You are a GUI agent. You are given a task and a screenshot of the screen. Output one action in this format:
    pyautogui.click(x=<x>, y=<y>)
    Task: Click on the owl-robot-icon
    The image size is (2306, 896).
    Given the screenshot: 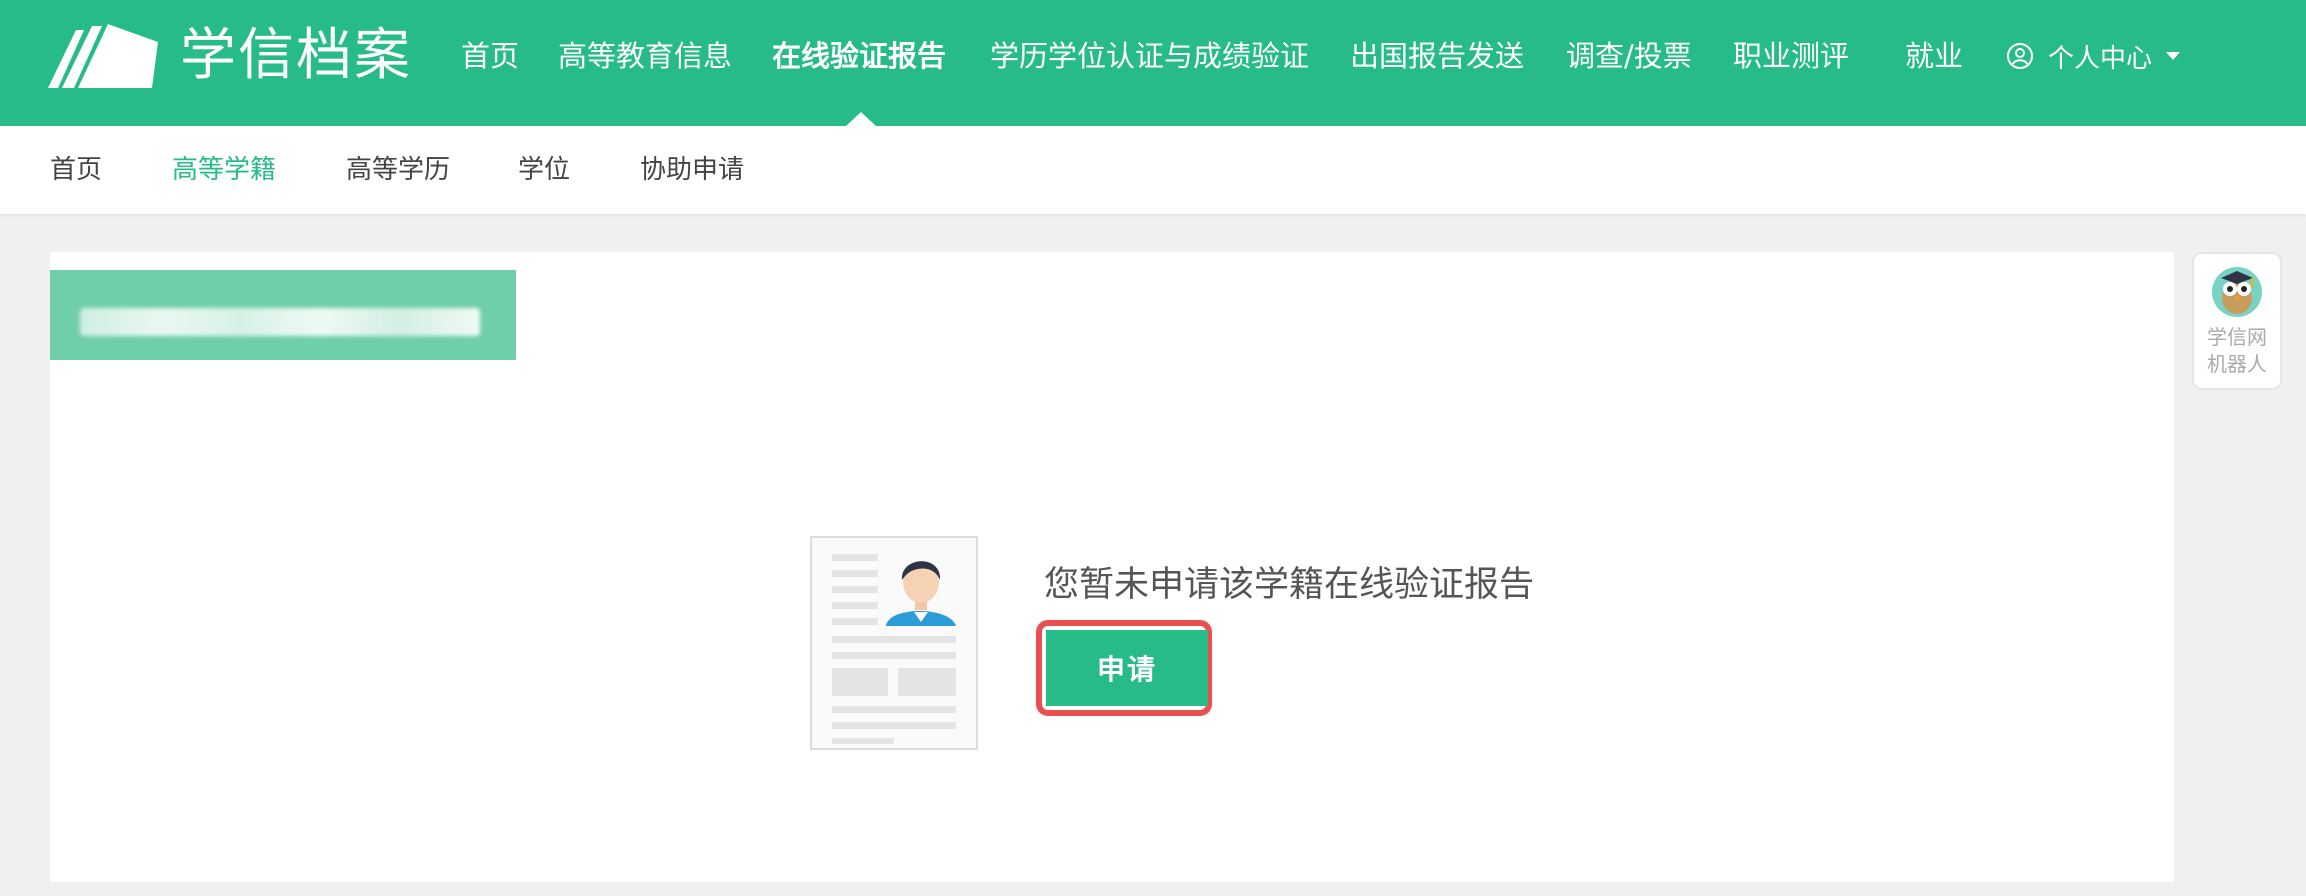 What is the action you would take?
    pyautogui.click(x=2237, y=292)
    